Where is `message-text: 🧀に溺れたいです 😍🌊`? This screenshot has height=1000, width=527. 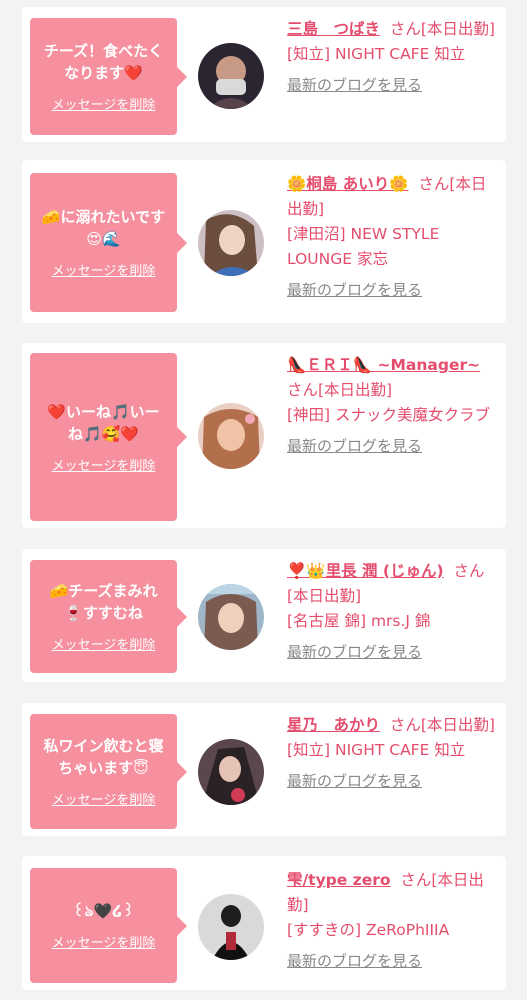
message-text: 🧀に溺れたいです 😍🌊 is located at coordinates (103, 228).